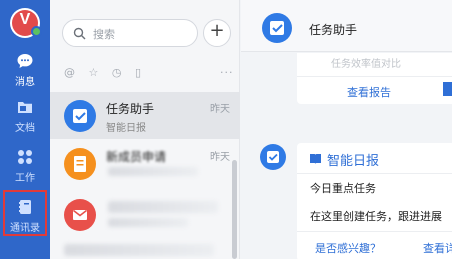 The image size is (452, 259). What do you see at coordinates (366, 64) in the screenshot?
I see `report-card-text: 任务效率值对比` at bounding box center [366, 64].